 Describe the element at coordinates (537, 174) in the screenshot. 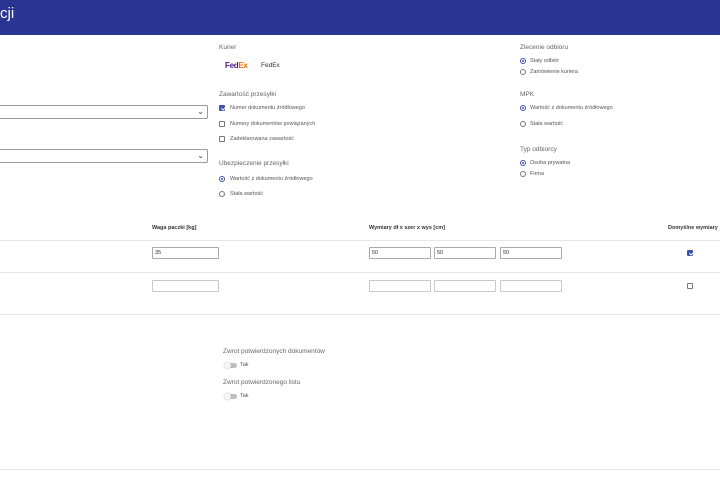

I see `recipient-option-2-label: Firma` at that location.